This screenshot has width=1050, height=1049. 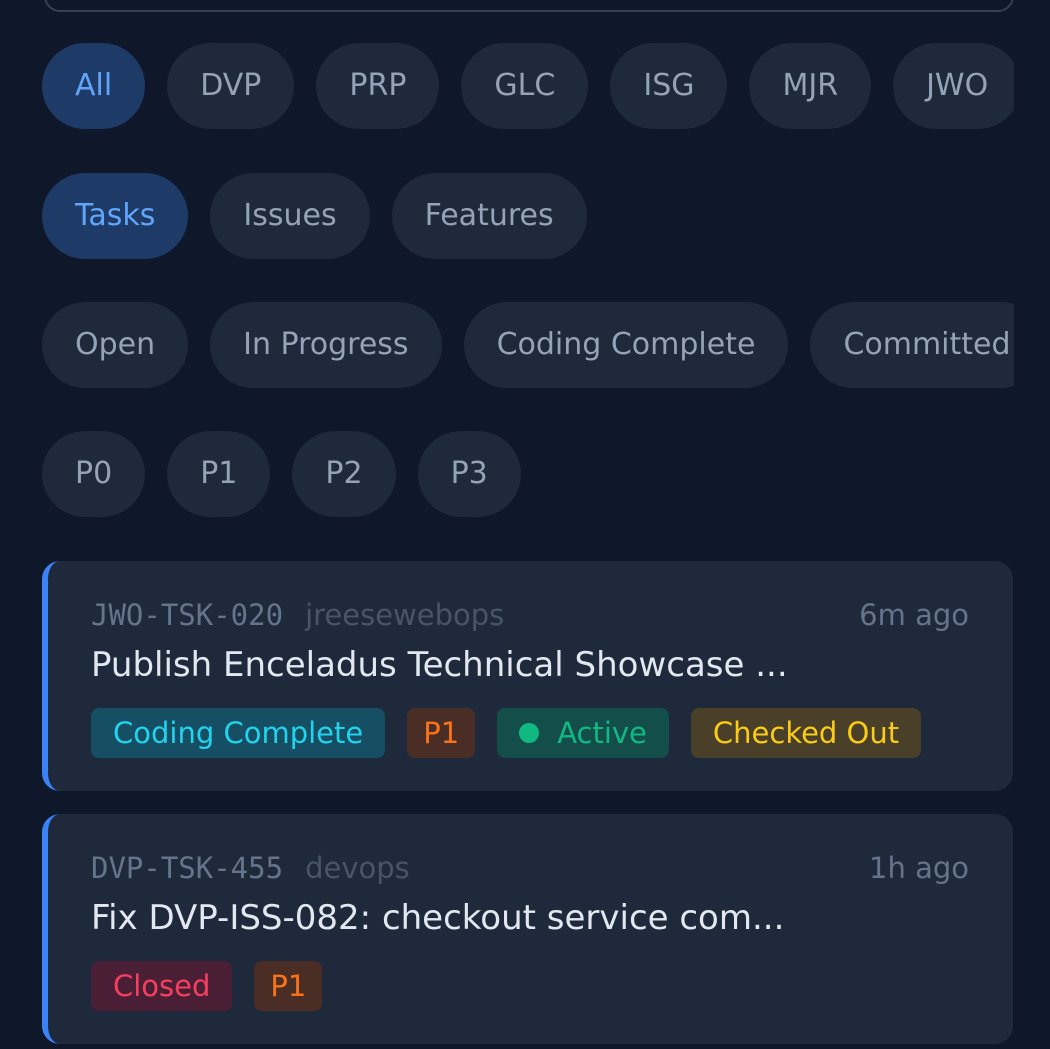 What do you see at coordinates (528, 475) in the screenshot?
I see `priority-filter-row: P0 P1 P2 P3` at bounding box center [528, 475].